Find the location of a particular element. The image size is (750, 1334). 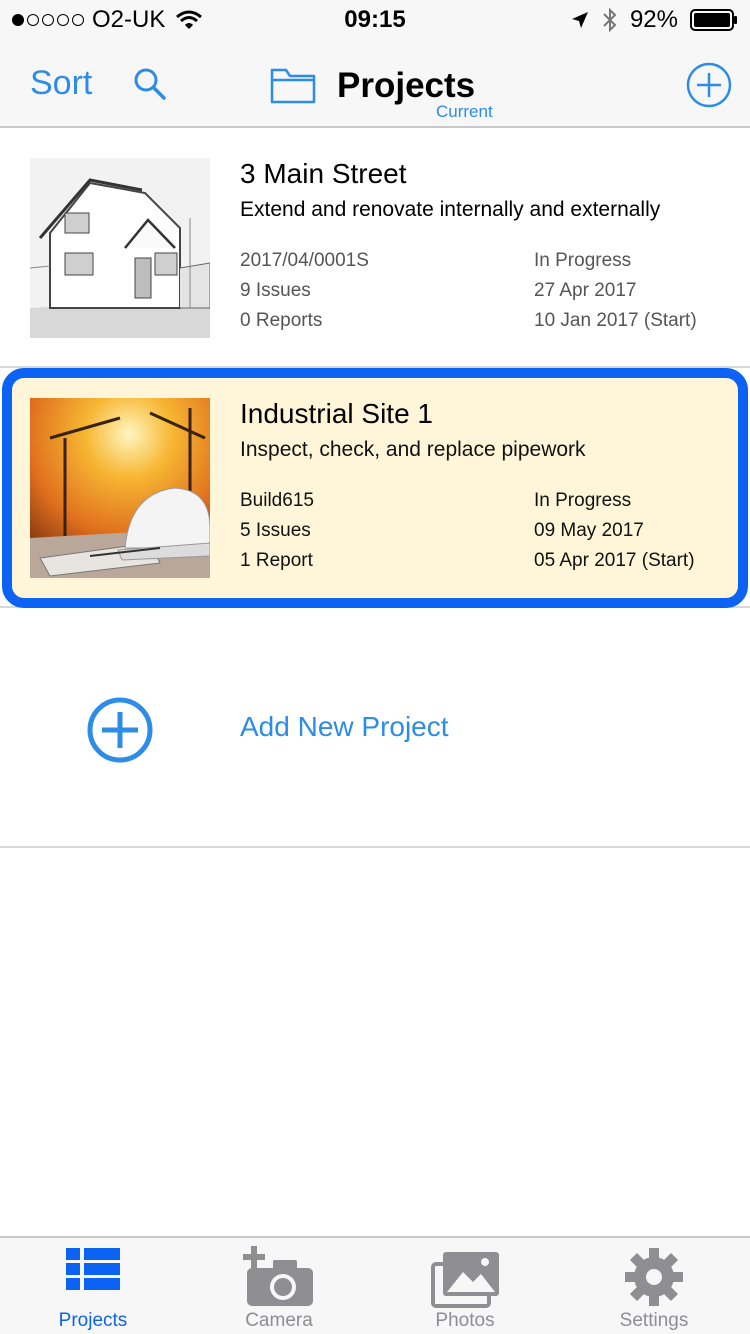

project-title: 3 Main Street is located at coordinates (323, 173).